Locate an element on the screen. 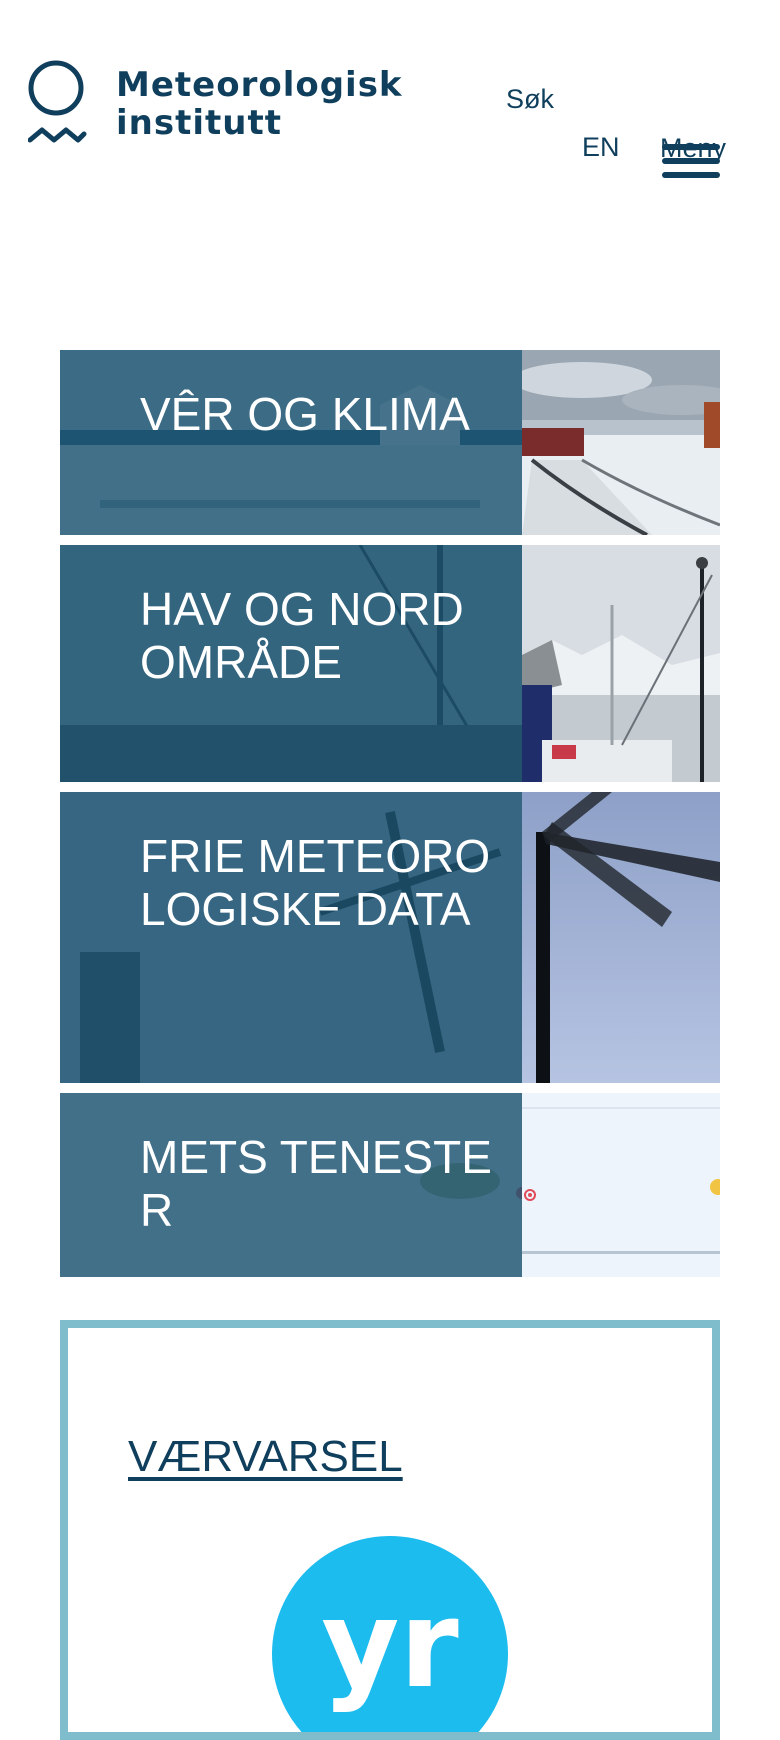  logo-wordmark: Meteorologisk institutt is located at coordinates (259, 104).